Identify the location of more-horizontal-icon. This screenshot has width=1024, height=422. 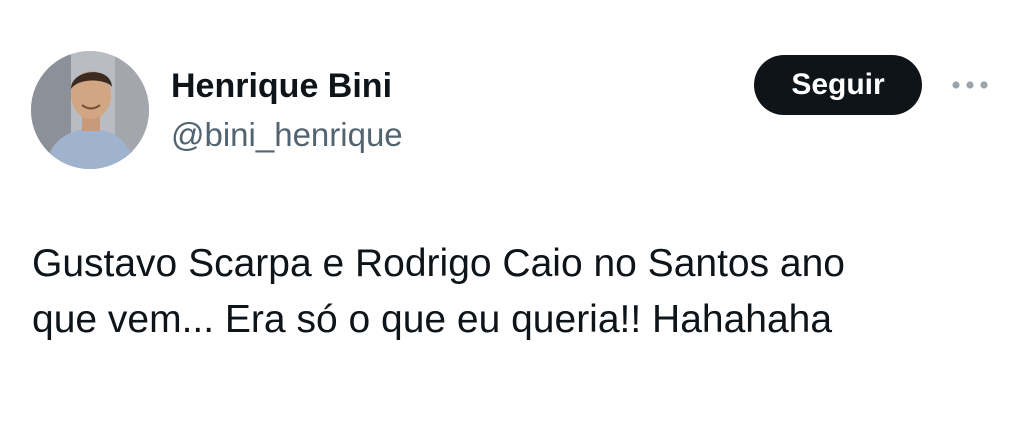
(970, 85).